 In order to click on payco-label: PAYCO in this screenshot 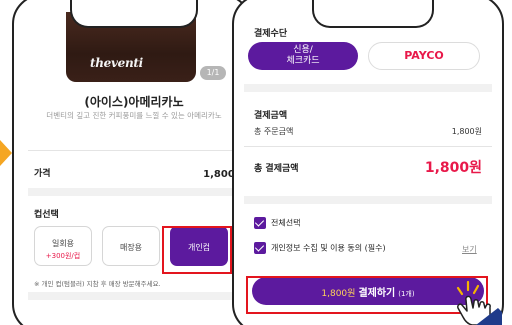, I will do `click(424, 55)`.